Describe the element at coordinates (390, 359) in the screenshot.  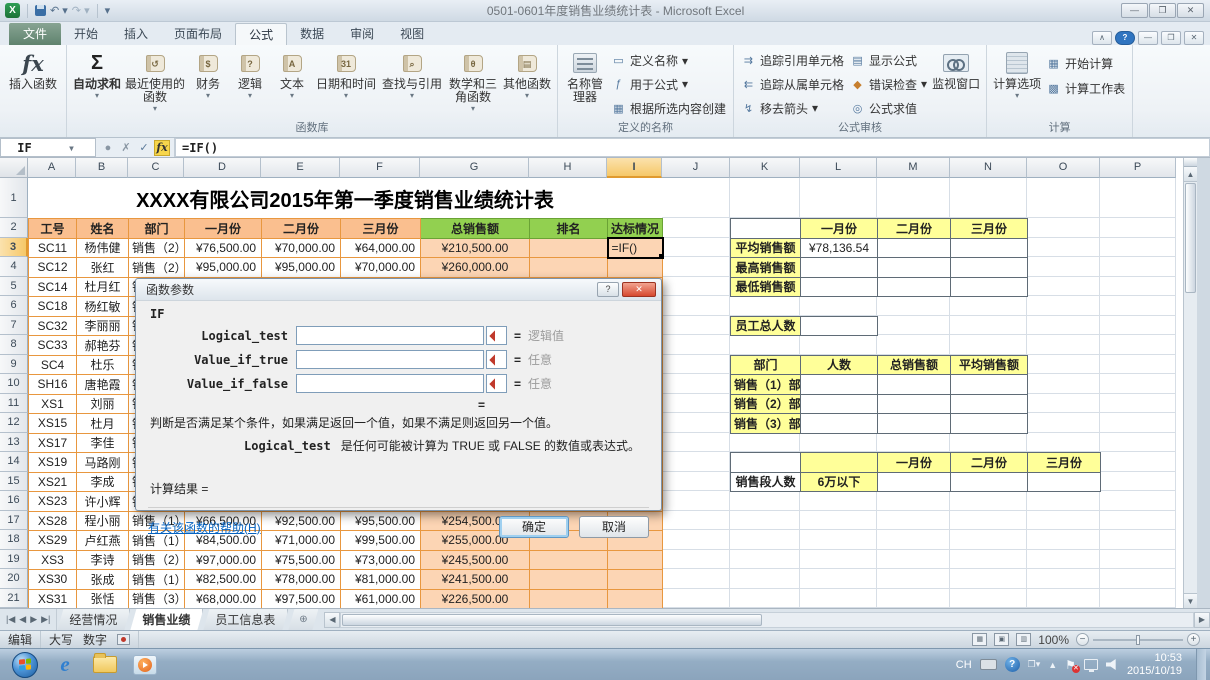
I see `parameter-input` at that location.